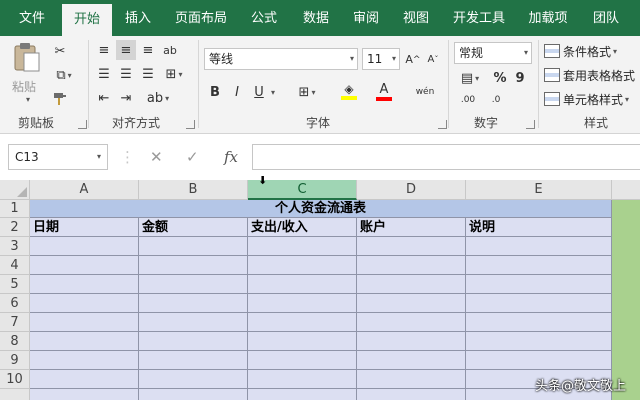 This screenshot has width=640, height=400. I want to click on tab-developer: 开发工具, so click(479, 18).